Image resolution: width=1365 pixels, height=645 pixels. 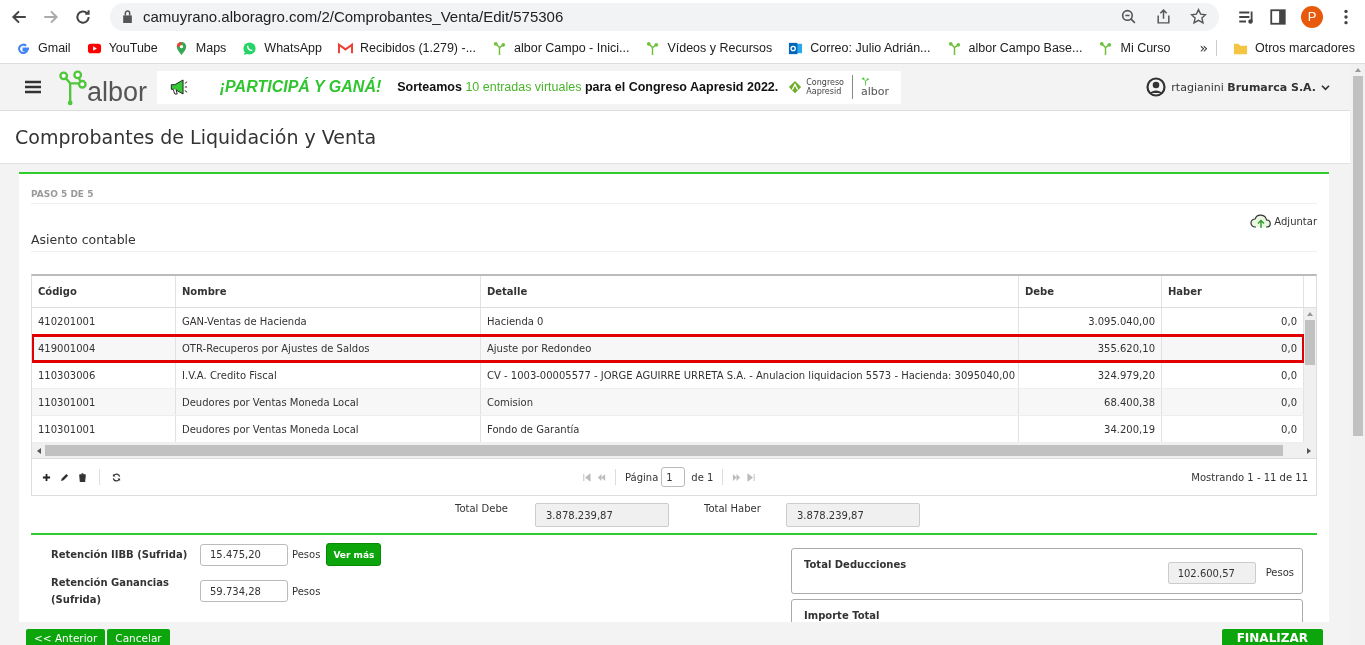 I want to click on star-icon, so click(x=1198, y=16).